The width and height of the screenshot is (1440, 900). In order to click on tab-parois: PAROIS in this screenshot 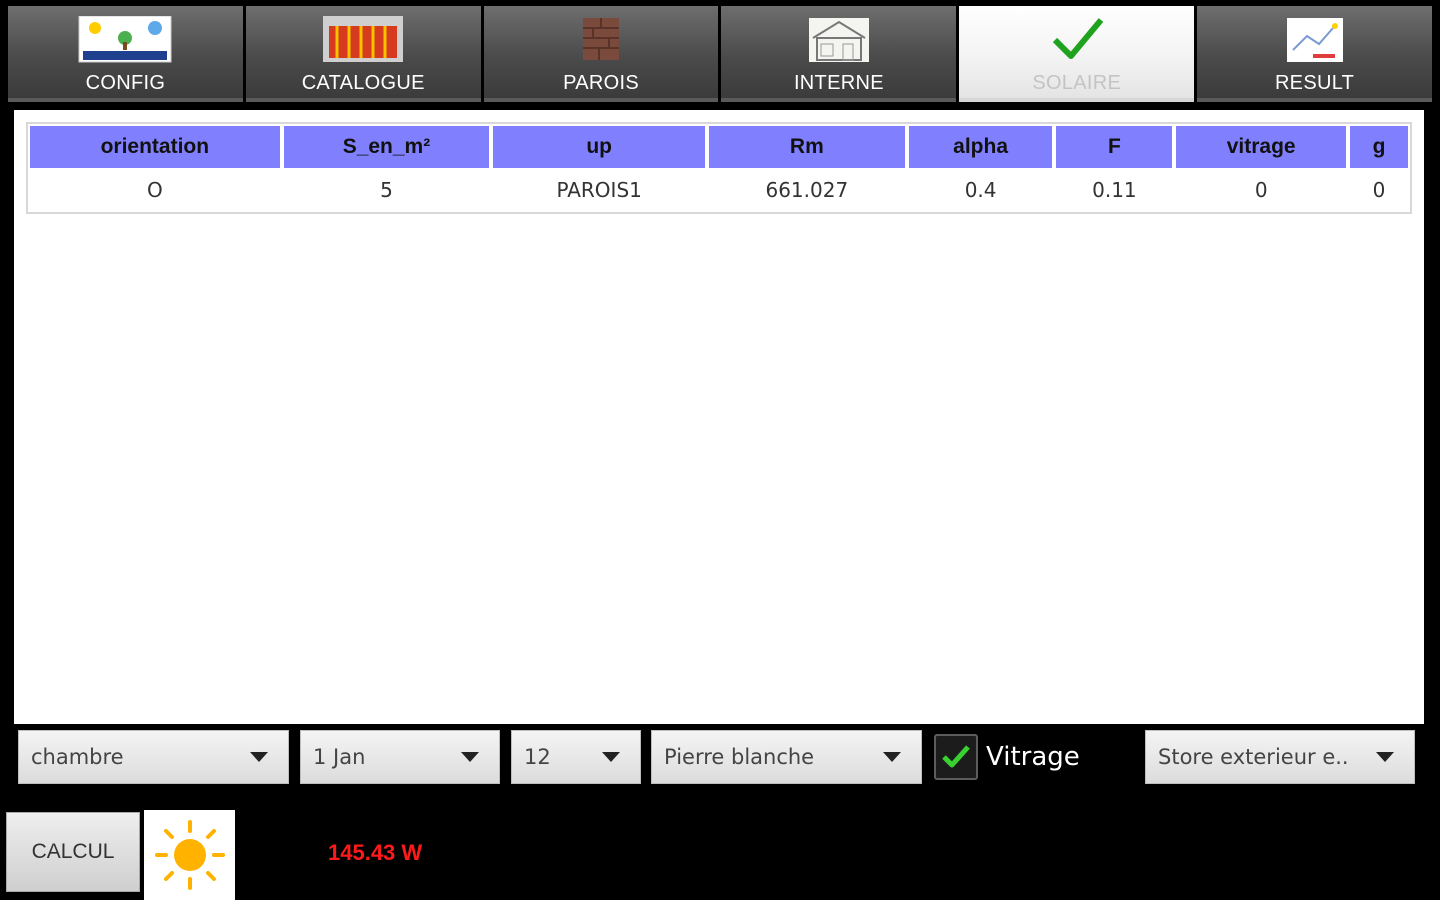, I will do `click(601, 54)`.